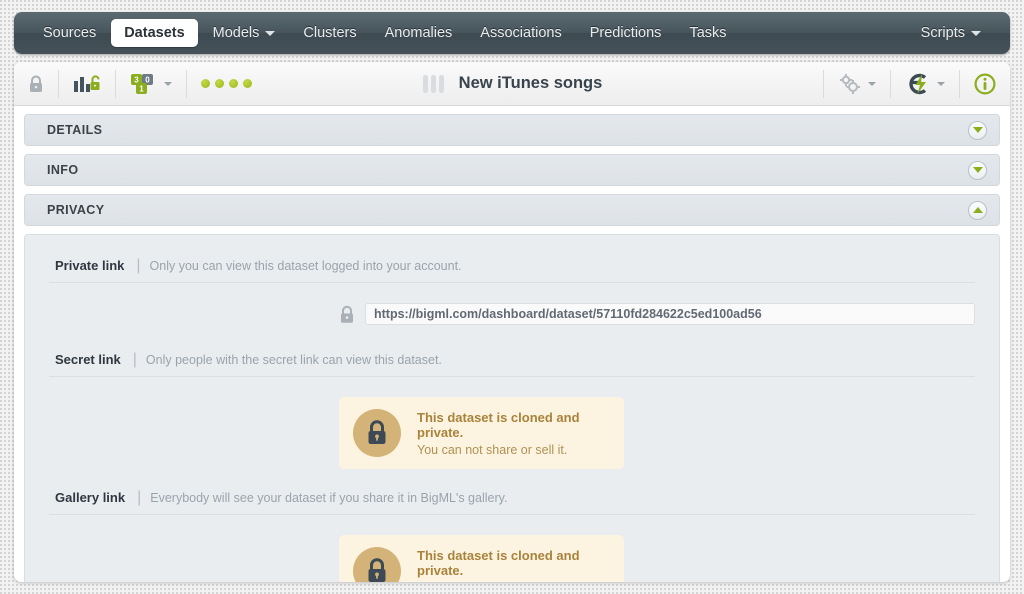 The height and width of the screenshot is (594, 1024). I want to click on gears-icon, so click(850, 83).